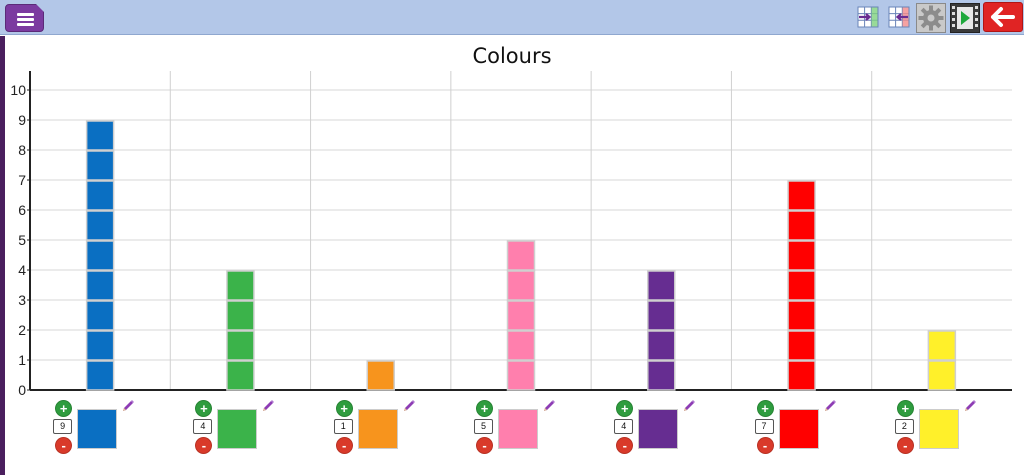 The image size is (1024, 475). I want to click on y-tick-label: 2, so click(22, 330).